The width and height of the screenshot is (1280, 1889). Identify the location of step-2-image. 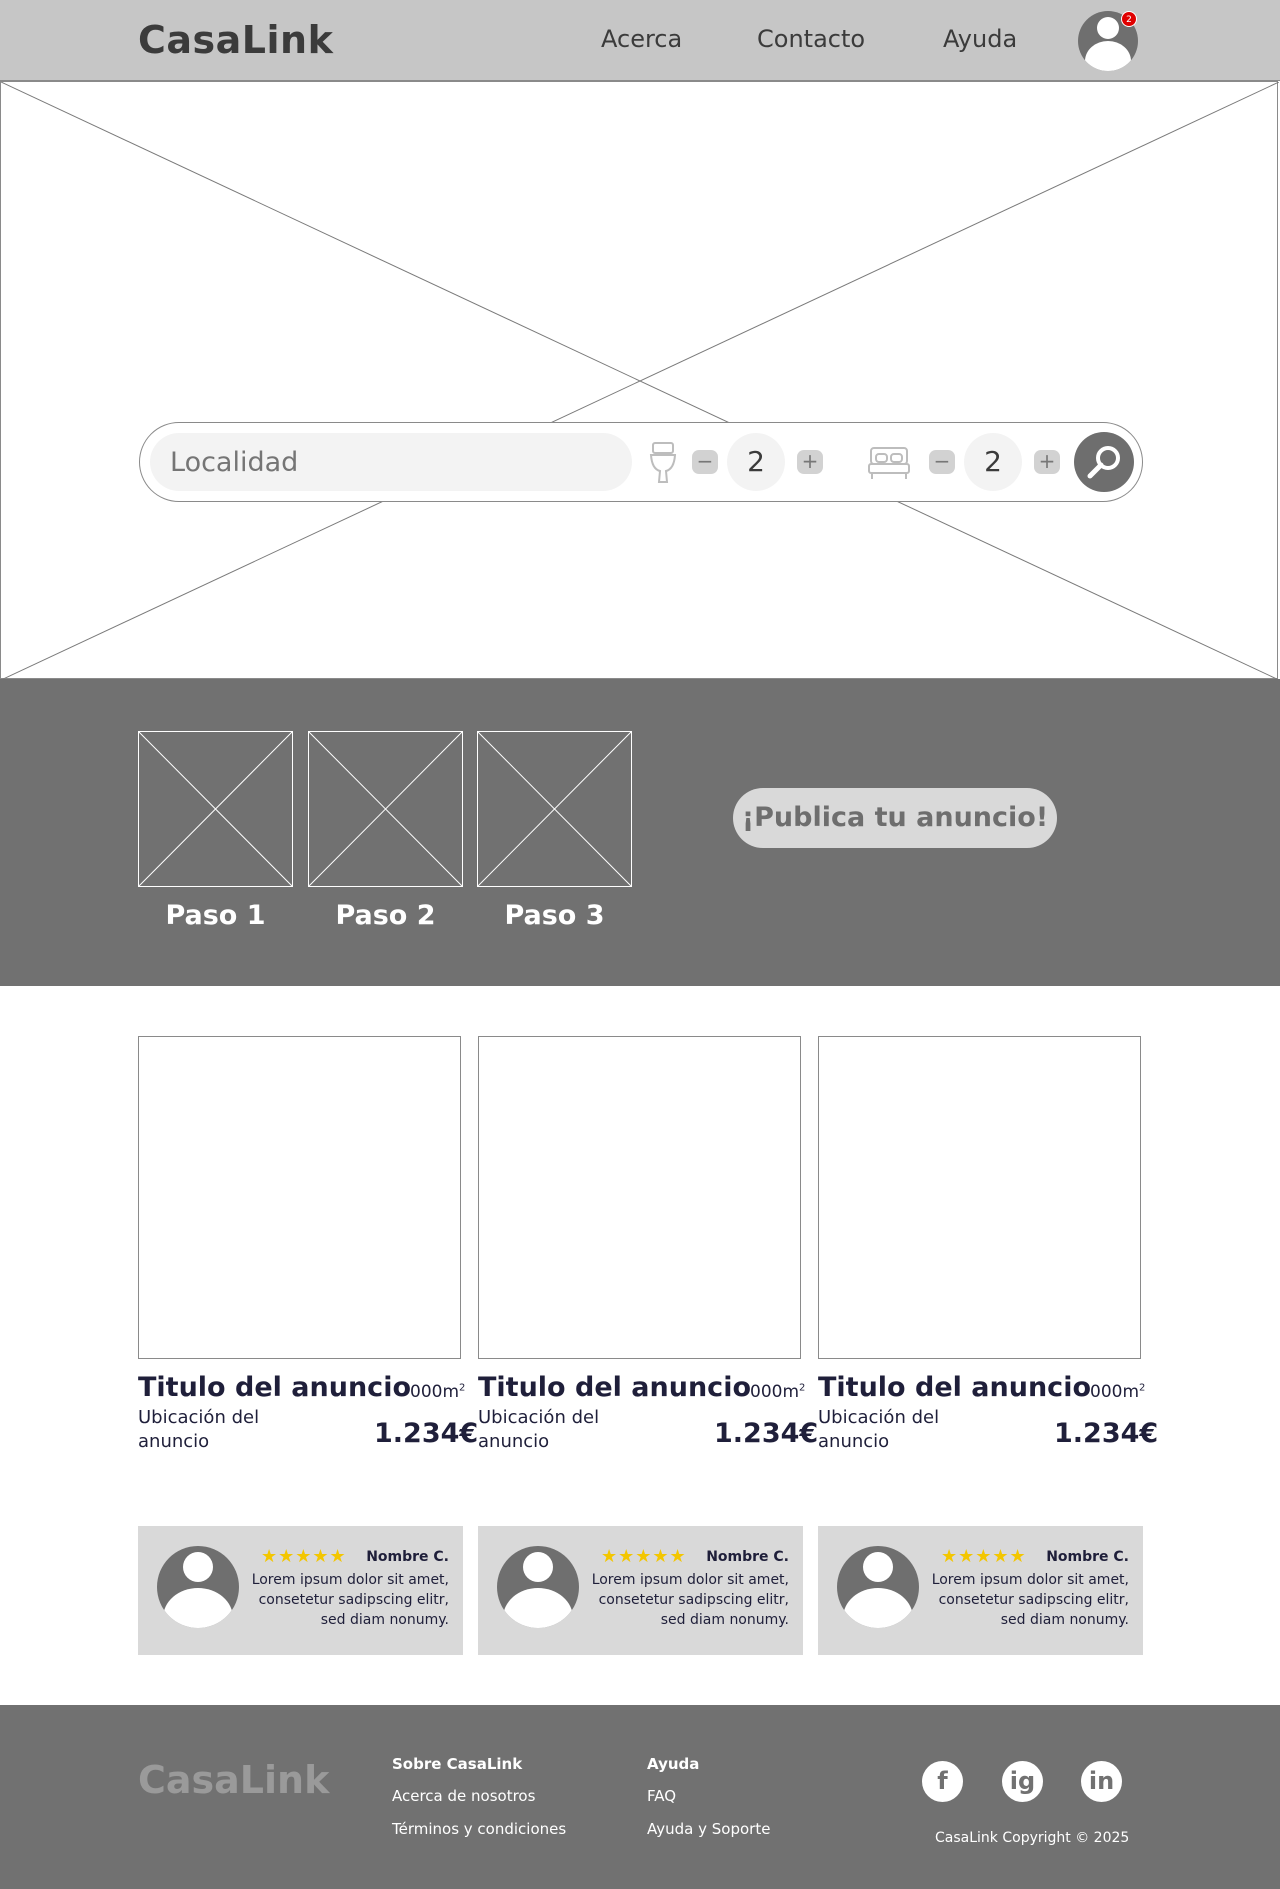
(385, 809).